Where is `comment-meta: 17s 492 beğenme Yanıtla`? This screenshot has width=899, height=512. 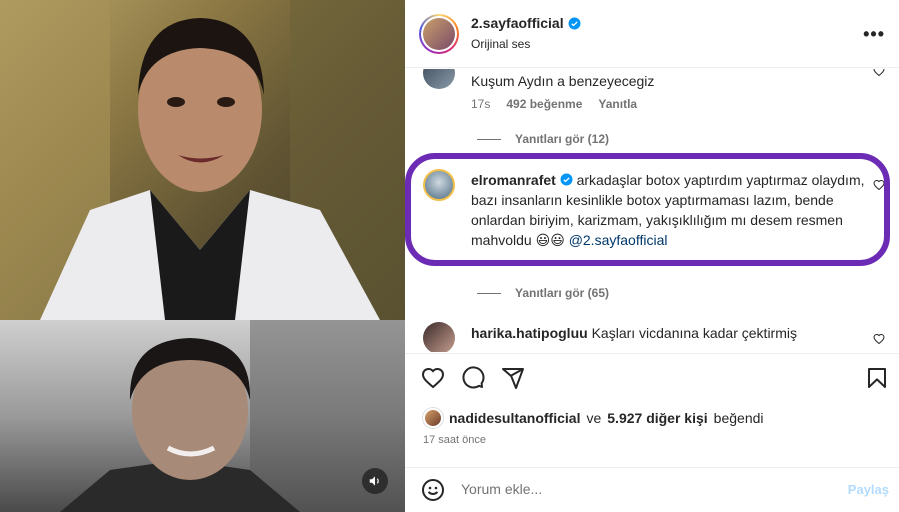 comment-meta: 17s 492 beğenme Yanıtla is located at coordinates (554, 104).